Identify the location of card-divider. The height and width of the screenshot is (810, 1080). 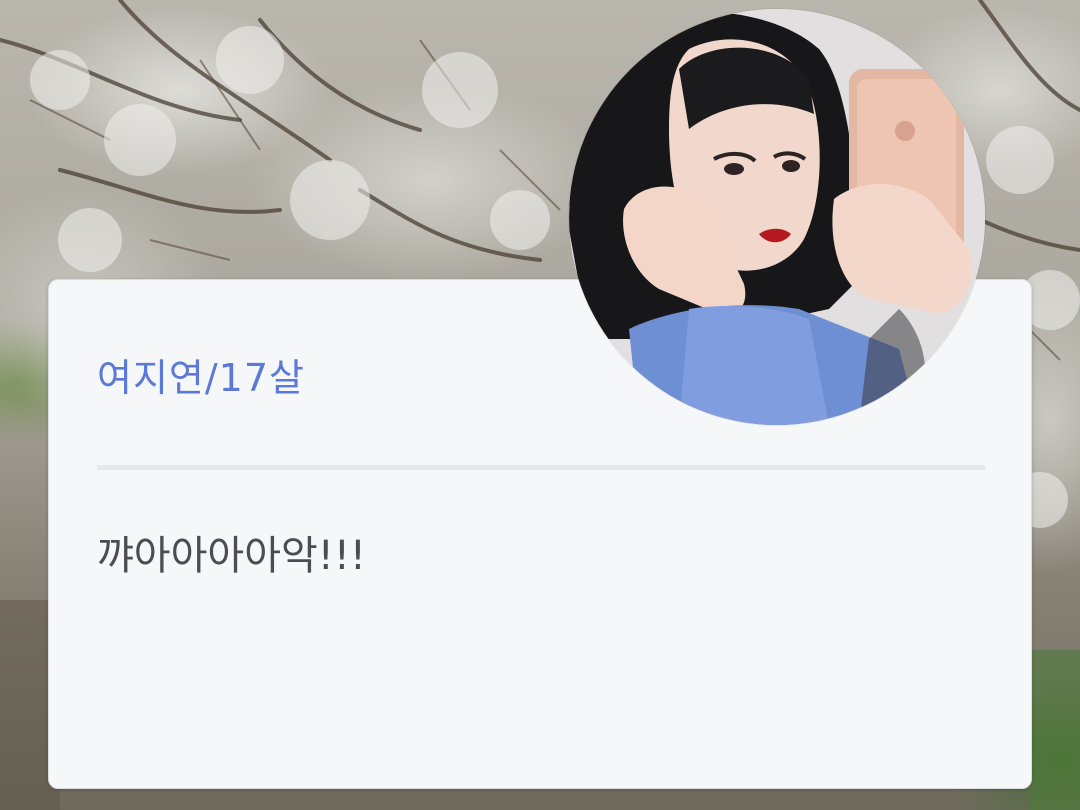
(541, 467).